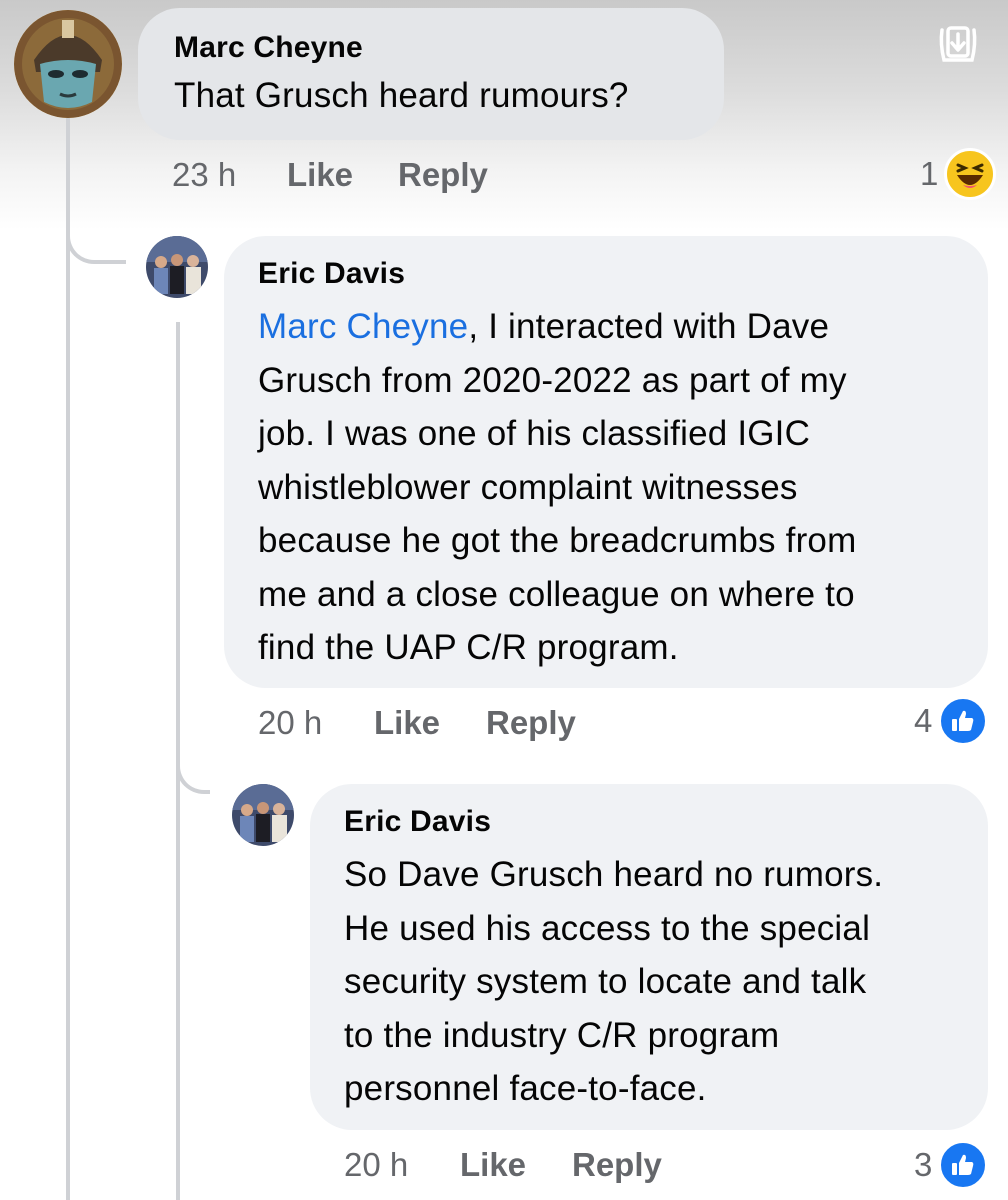 This screenshot has width=1008, height=1200. What do you see at coordinates (68, 659) in the screenshot?
I see `thread-line-main` at bounding box center [68, 659].